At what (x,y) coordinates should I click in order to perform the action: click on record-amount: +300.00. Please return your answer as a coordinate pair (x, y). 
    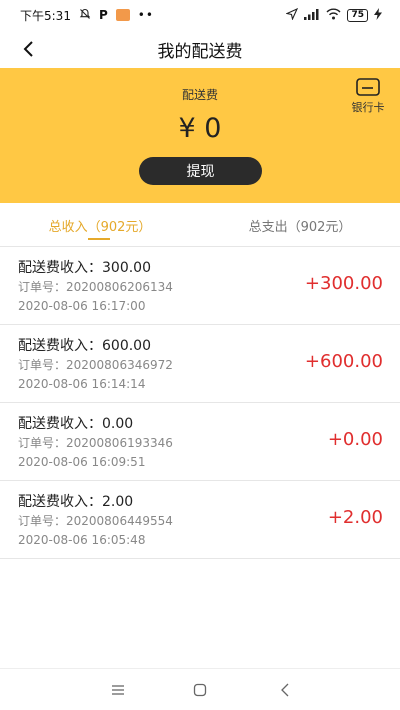
    Looking at the image, I should click on (343, 283).